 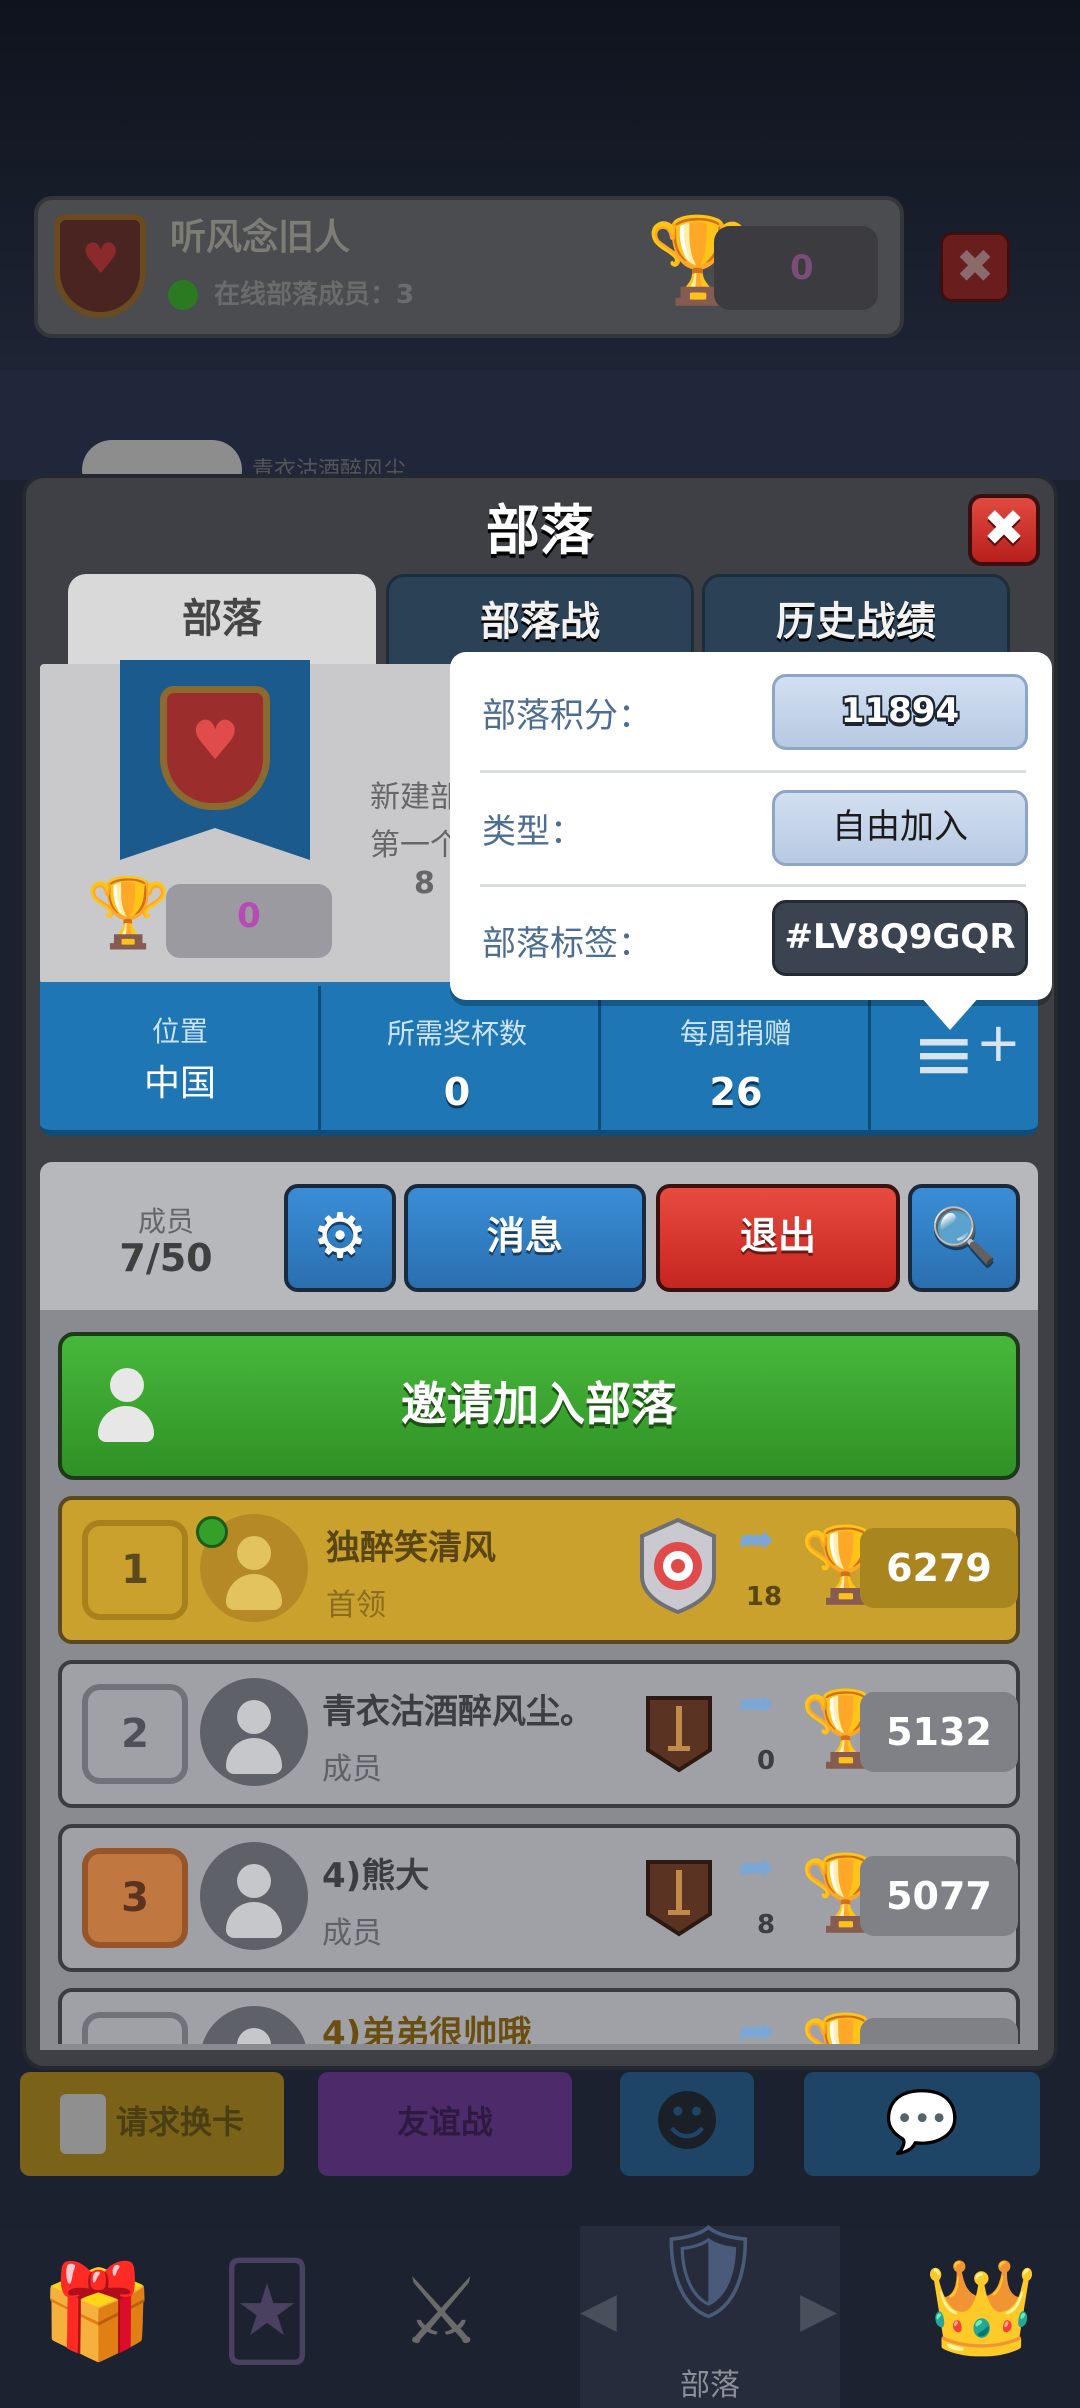 I want to click on tab-clan: 部落, so click(x=222, y=622).